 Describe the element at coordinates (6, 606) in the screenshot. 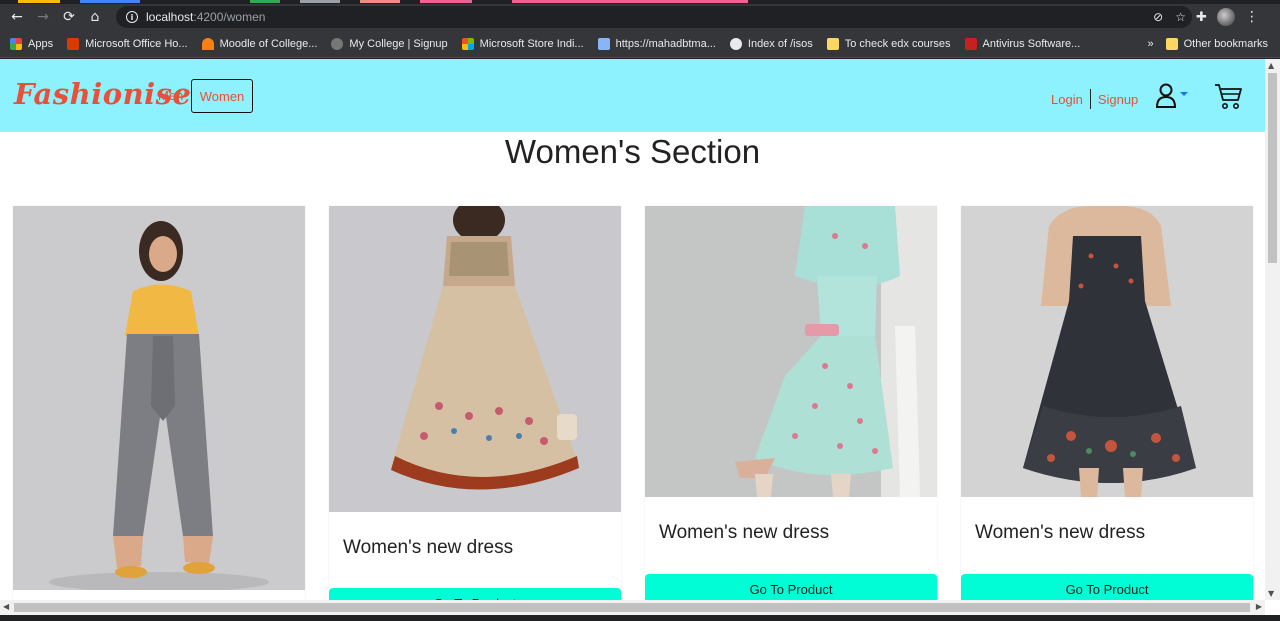

I see `scroll-left-icon: ◀` at that location.